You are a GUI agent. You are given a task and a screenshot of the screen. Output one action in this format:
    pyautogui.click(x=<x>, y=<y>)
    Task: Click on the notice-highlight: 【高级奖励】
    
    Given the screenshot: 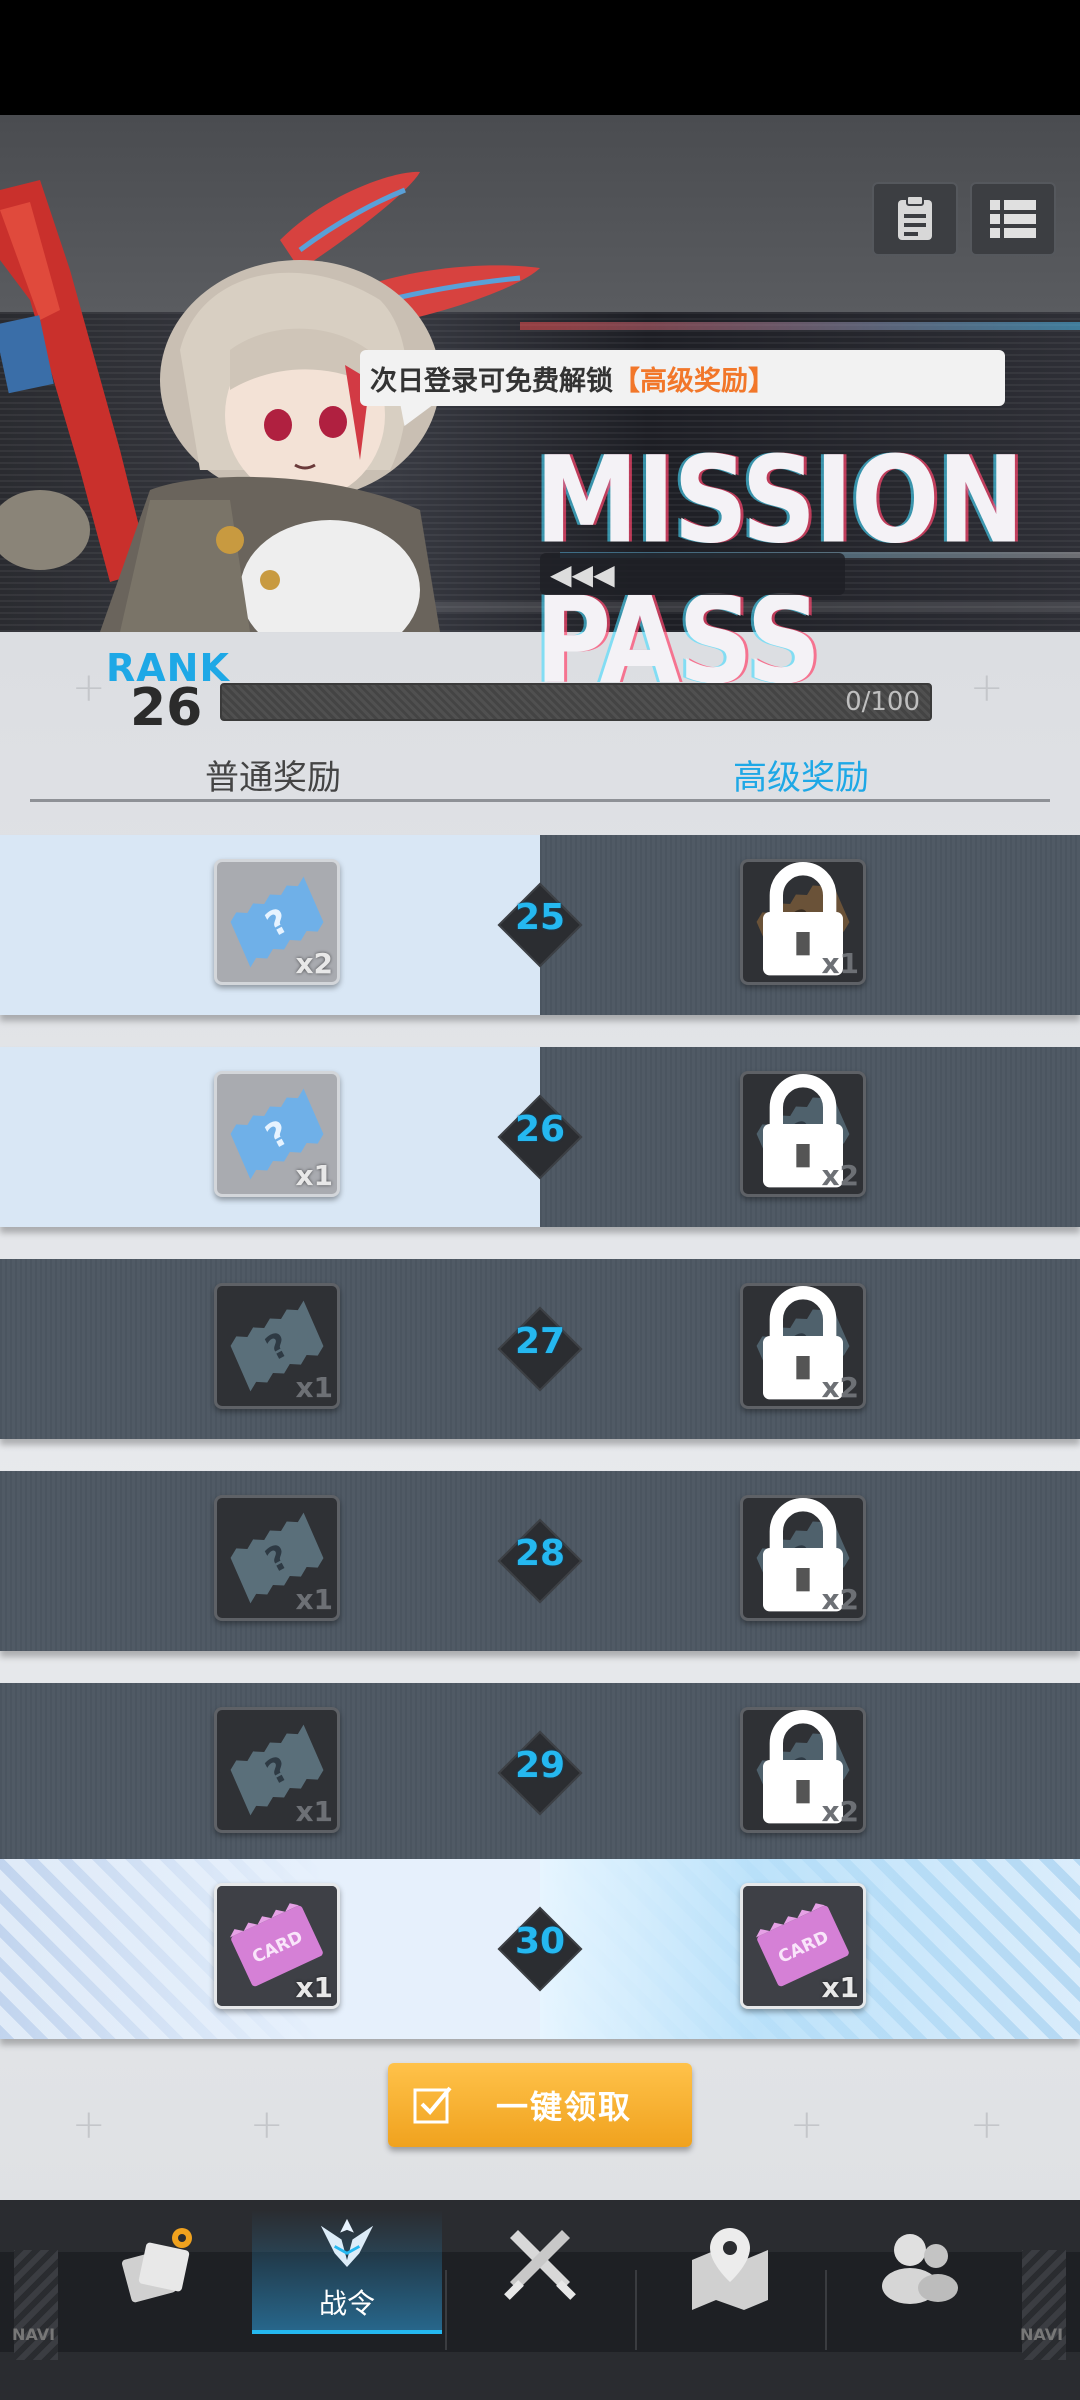 What is the action you would take?
    pyautogui.click(x=694, y=381)
    